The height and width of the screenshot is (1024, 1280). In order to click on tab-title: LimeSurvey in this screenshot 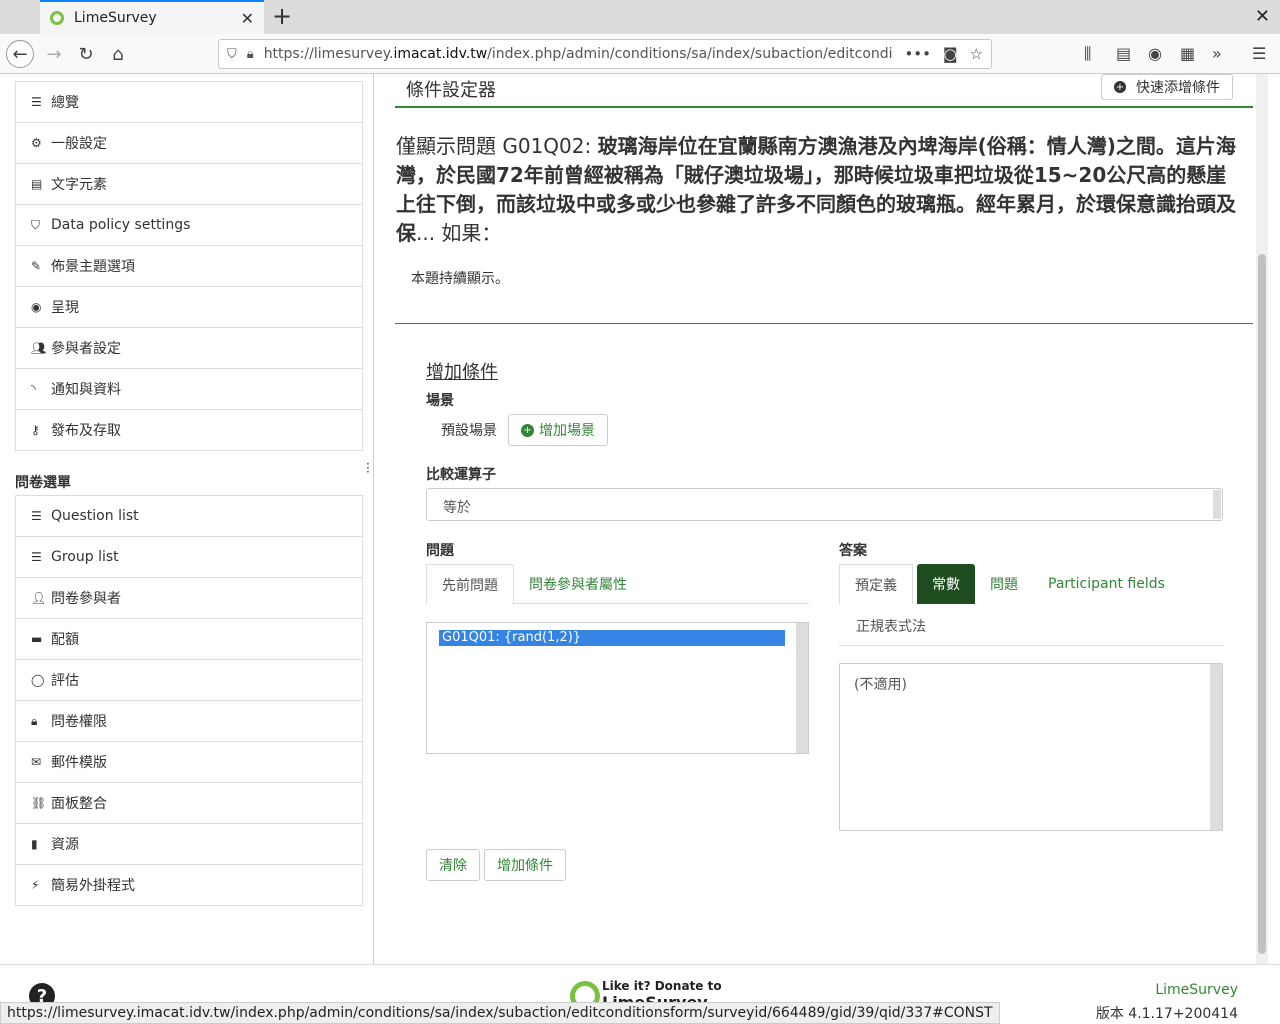, I will do `click(115, 18)`.